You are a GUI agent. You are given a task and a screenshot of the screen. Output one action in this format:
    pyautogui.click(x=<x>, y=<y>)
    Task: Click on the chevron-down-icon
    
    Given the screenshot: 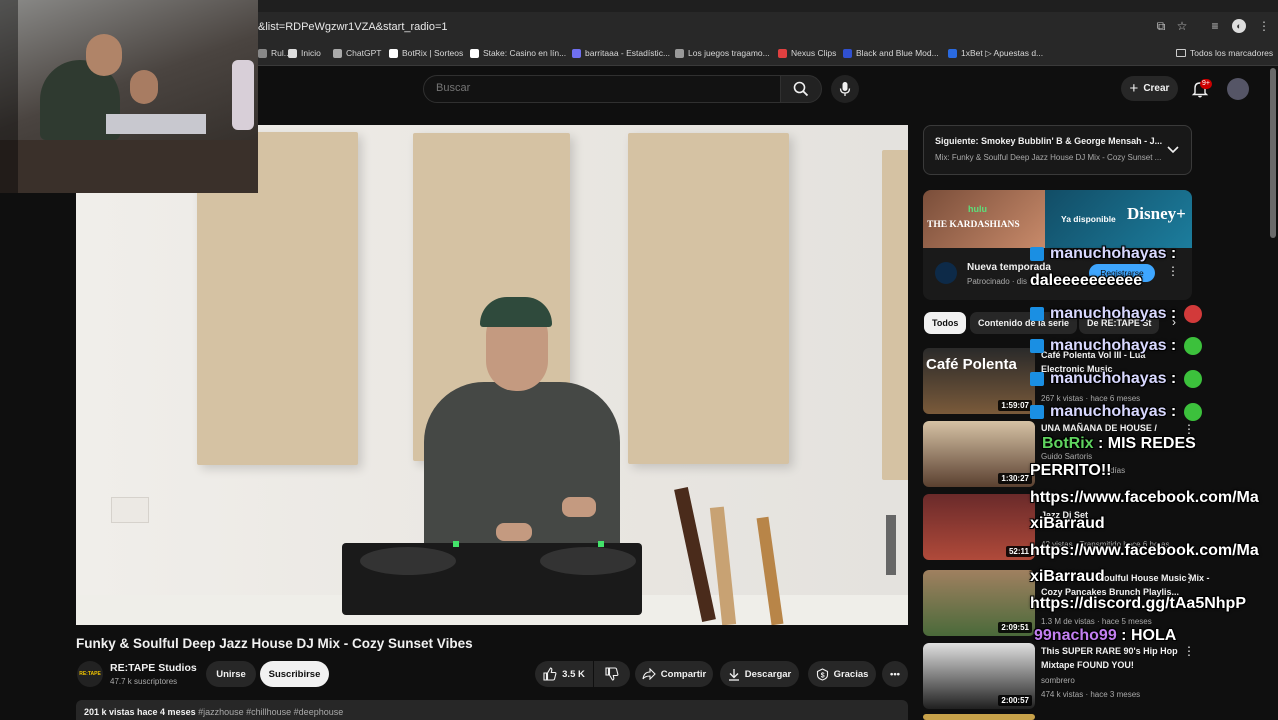 What is the action you would take?
    pyautogui.click(x=1173, y=150)
    